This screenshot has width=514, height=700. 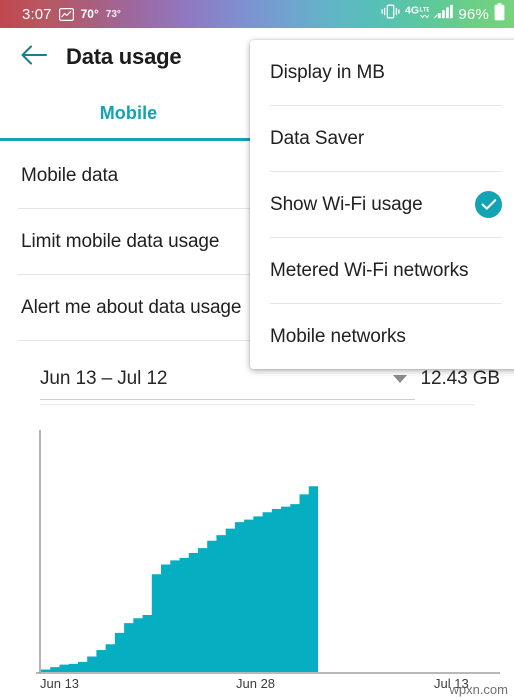 I want to click on menu-item-display-in-mb: Display in MB, so click(x=382, y=72).